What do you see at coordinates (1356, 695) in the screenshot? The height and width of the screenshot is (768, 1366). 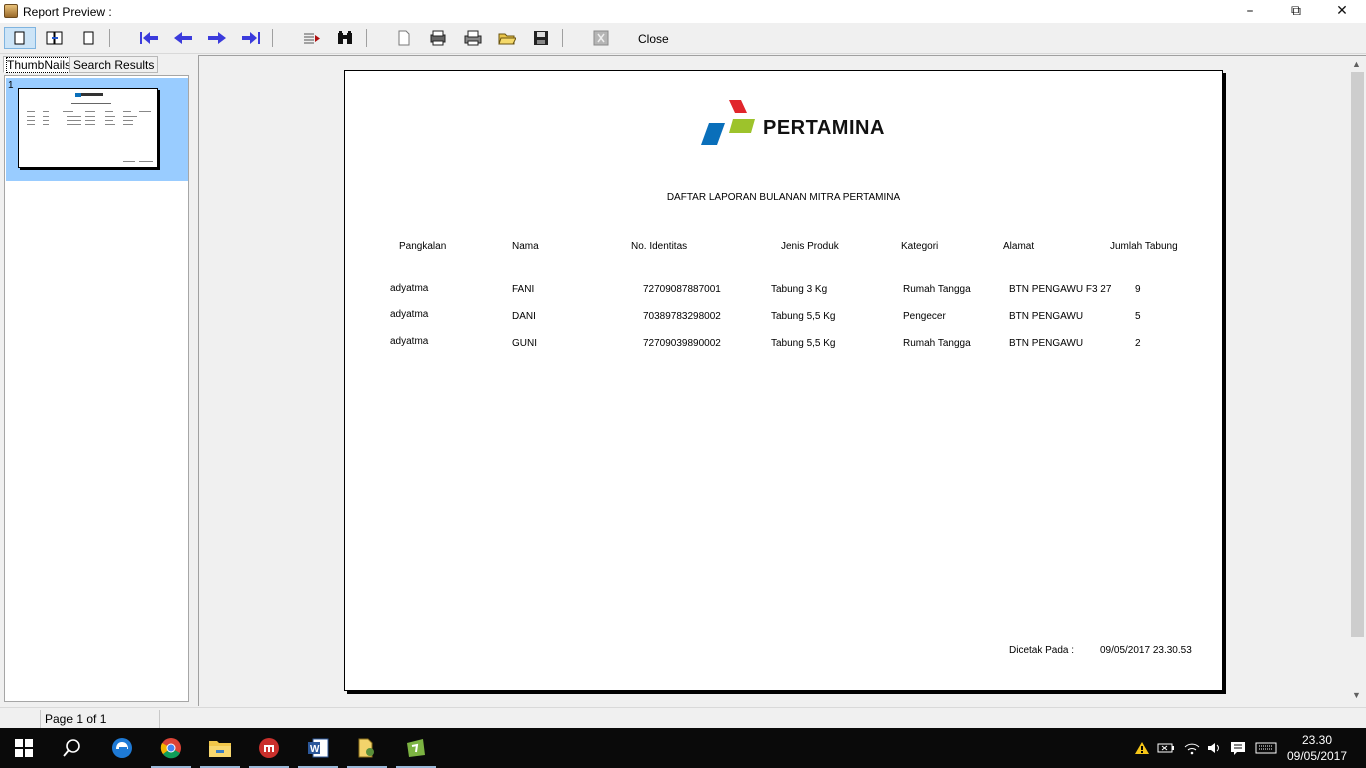 I see `scroll-down-icon: ▼` at bounding box center [1356, 695].